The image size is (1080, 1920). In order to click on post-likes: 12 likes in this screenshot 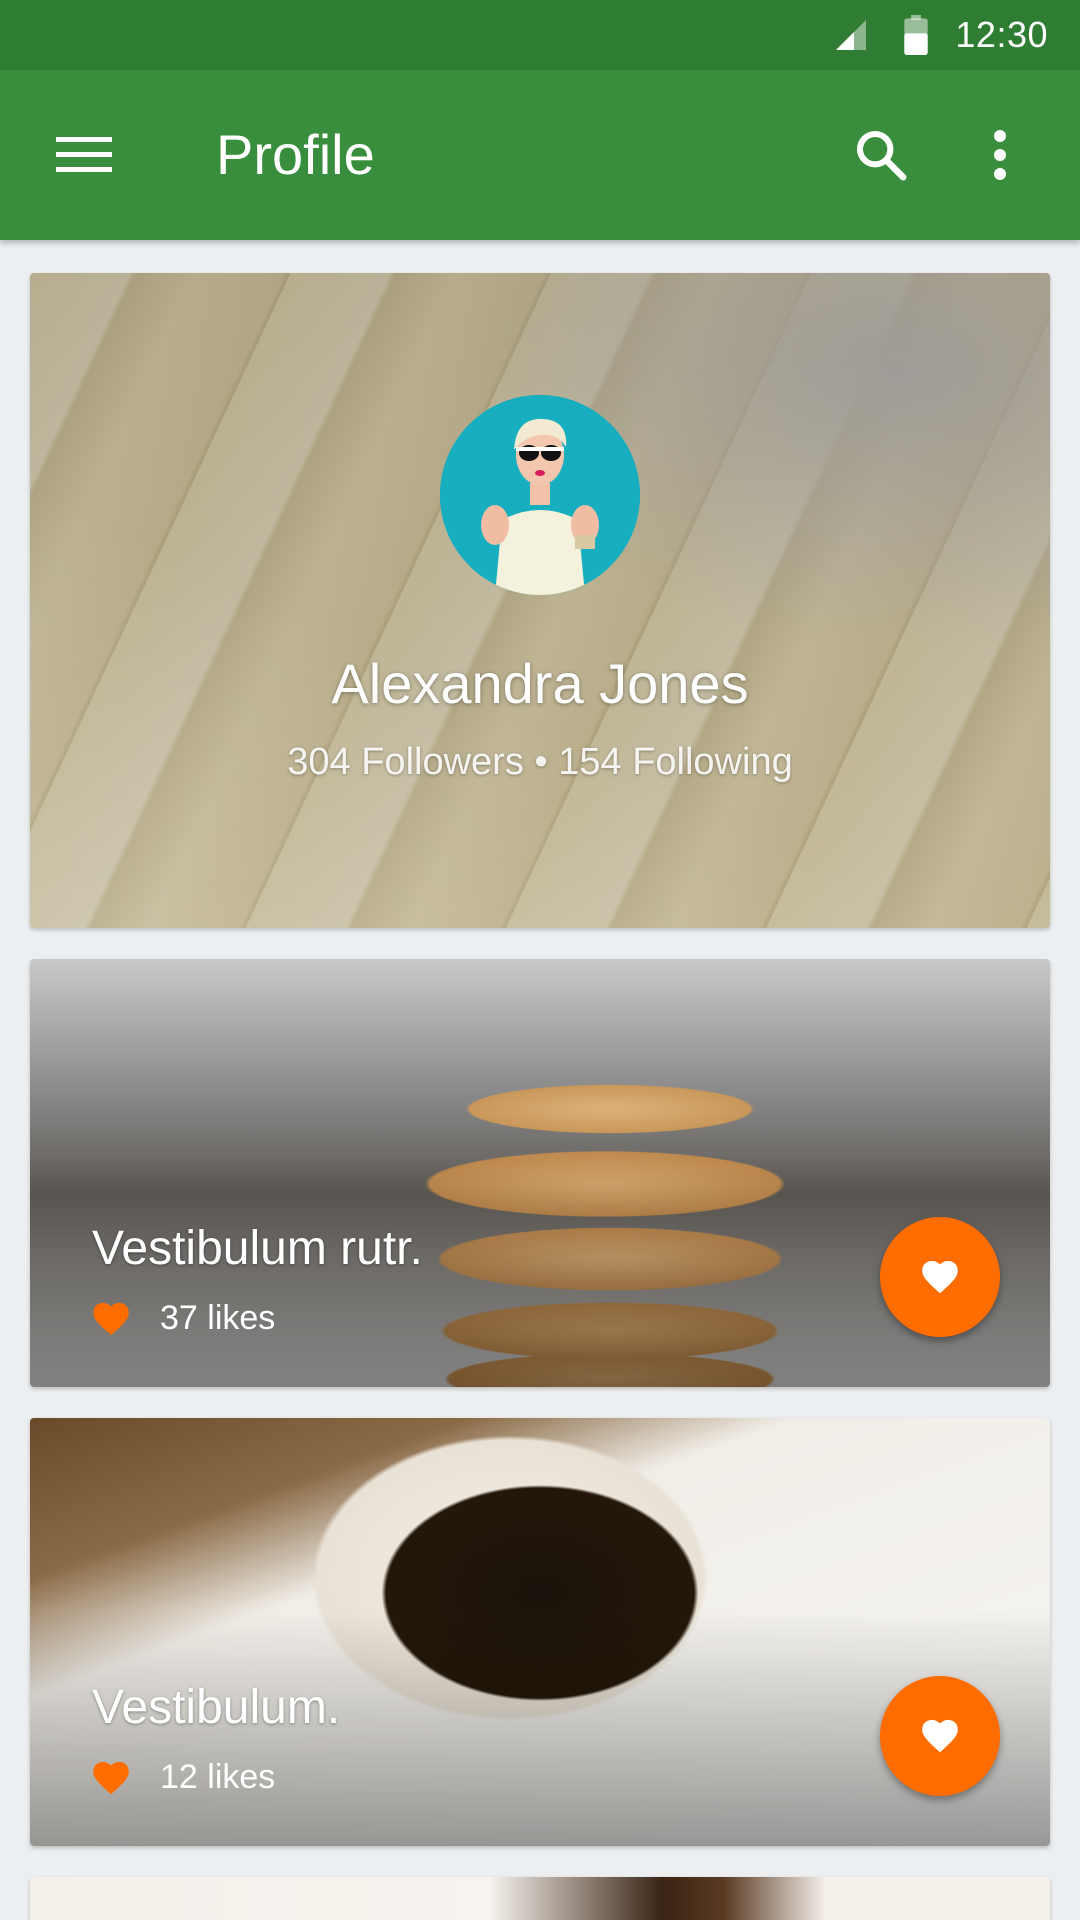, I will do `click(183, 1777)`.